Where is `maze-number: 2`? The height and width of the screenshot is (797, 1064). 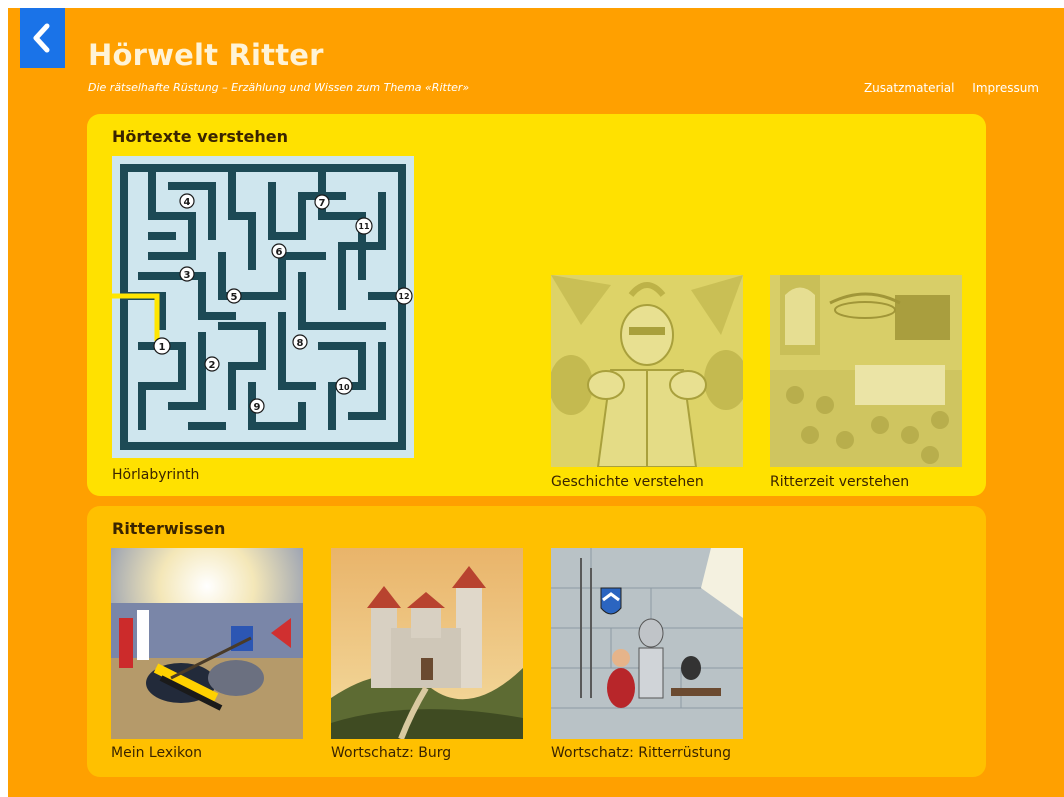 maze-number: 2 is located at coordinates (212, 365).